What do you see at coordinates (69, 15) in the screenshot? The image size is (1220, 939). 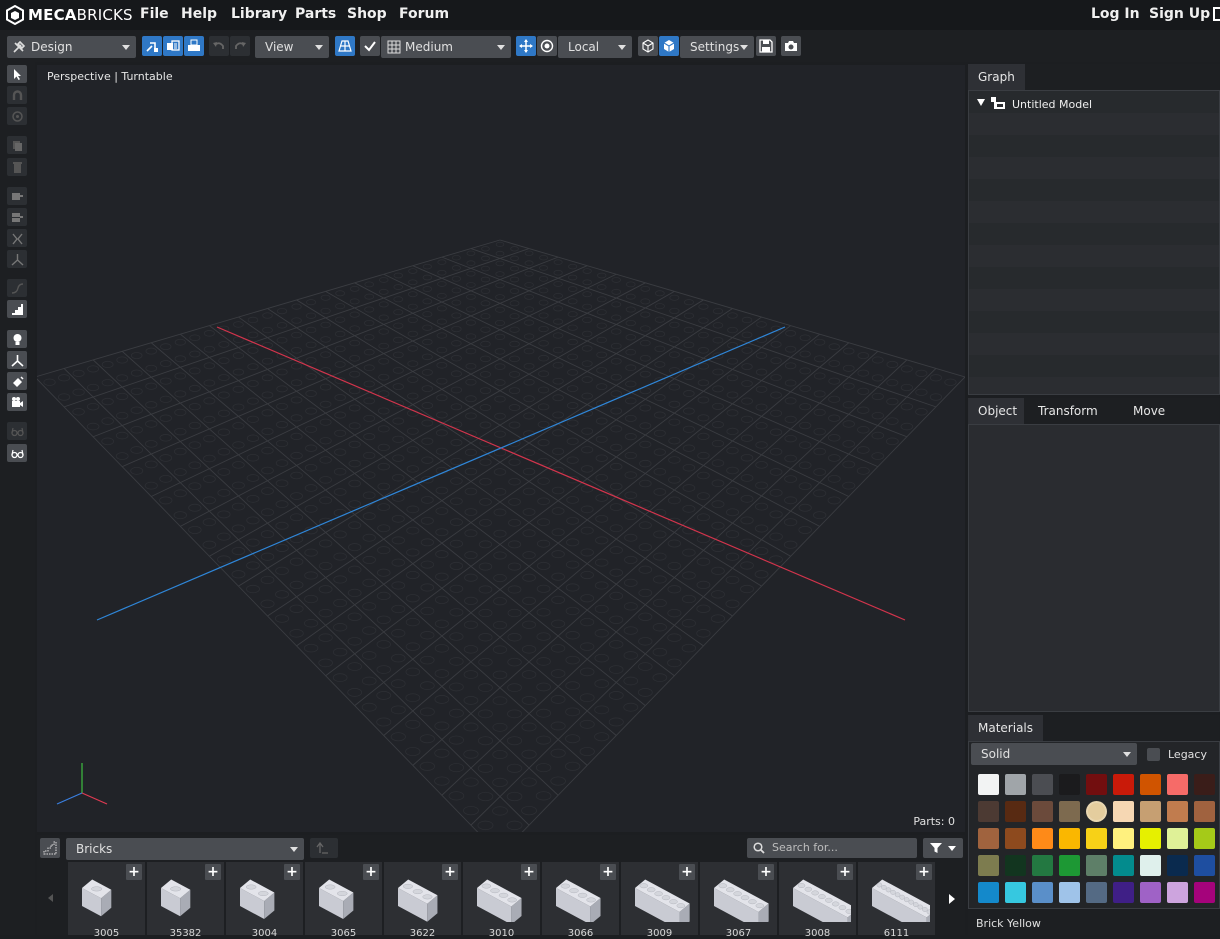 I see `mecabricks-logo: MECA BRICKS` at bounding box center [69, 15].